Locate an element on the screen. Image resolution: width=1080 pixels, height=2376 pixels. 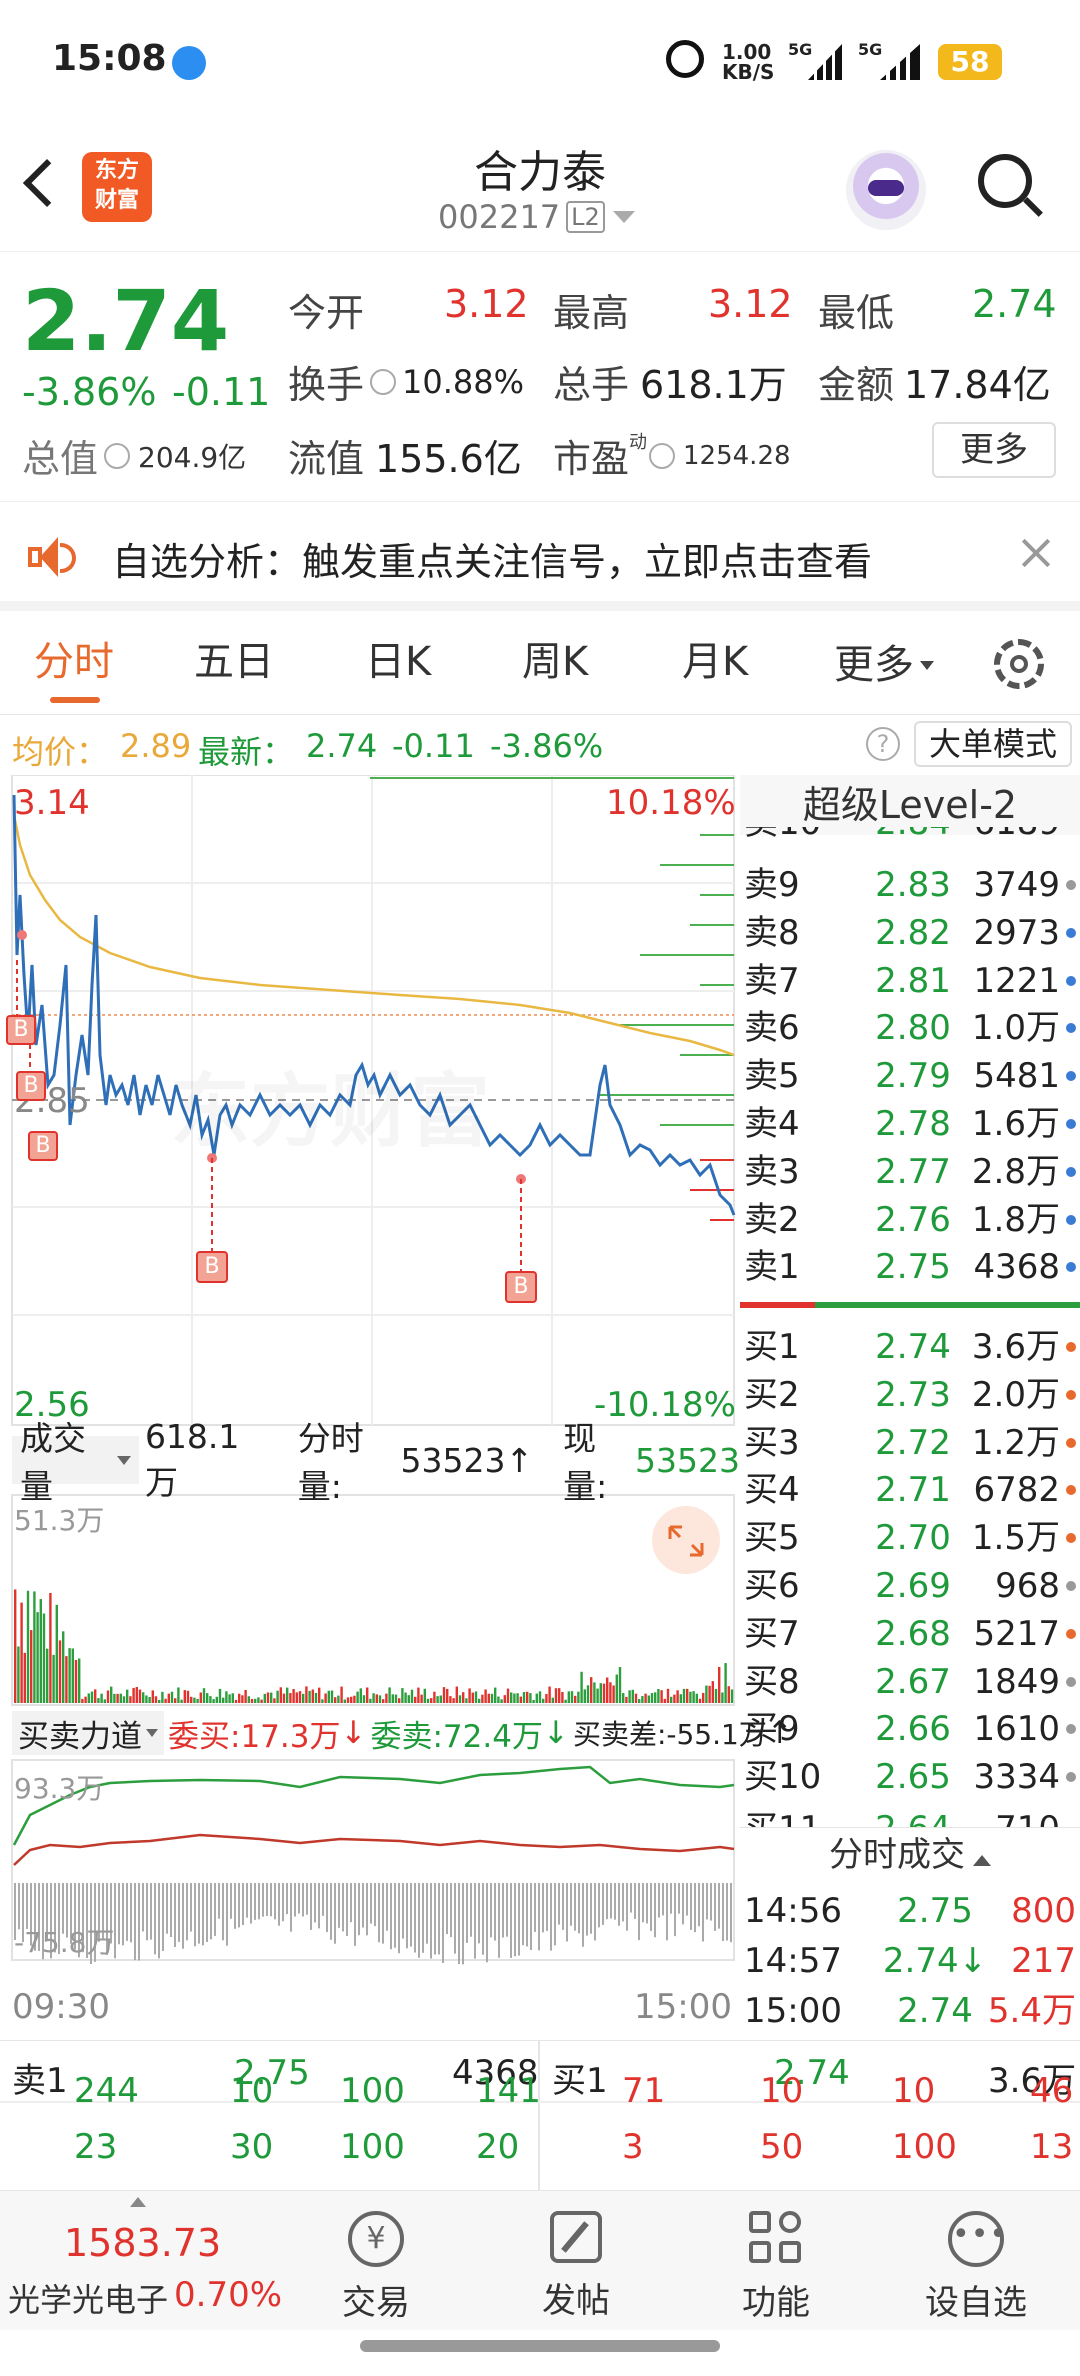
status-dot-icon is located at coordinates (1071, 932).